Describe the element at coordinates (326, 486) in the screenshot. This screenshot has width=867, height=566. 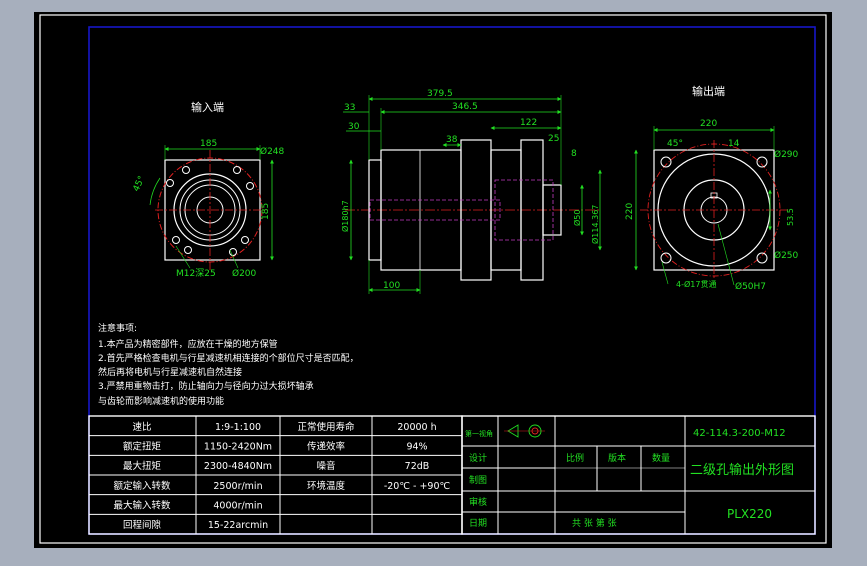
I see `spec-cell-k2: 环境温度` at that location.